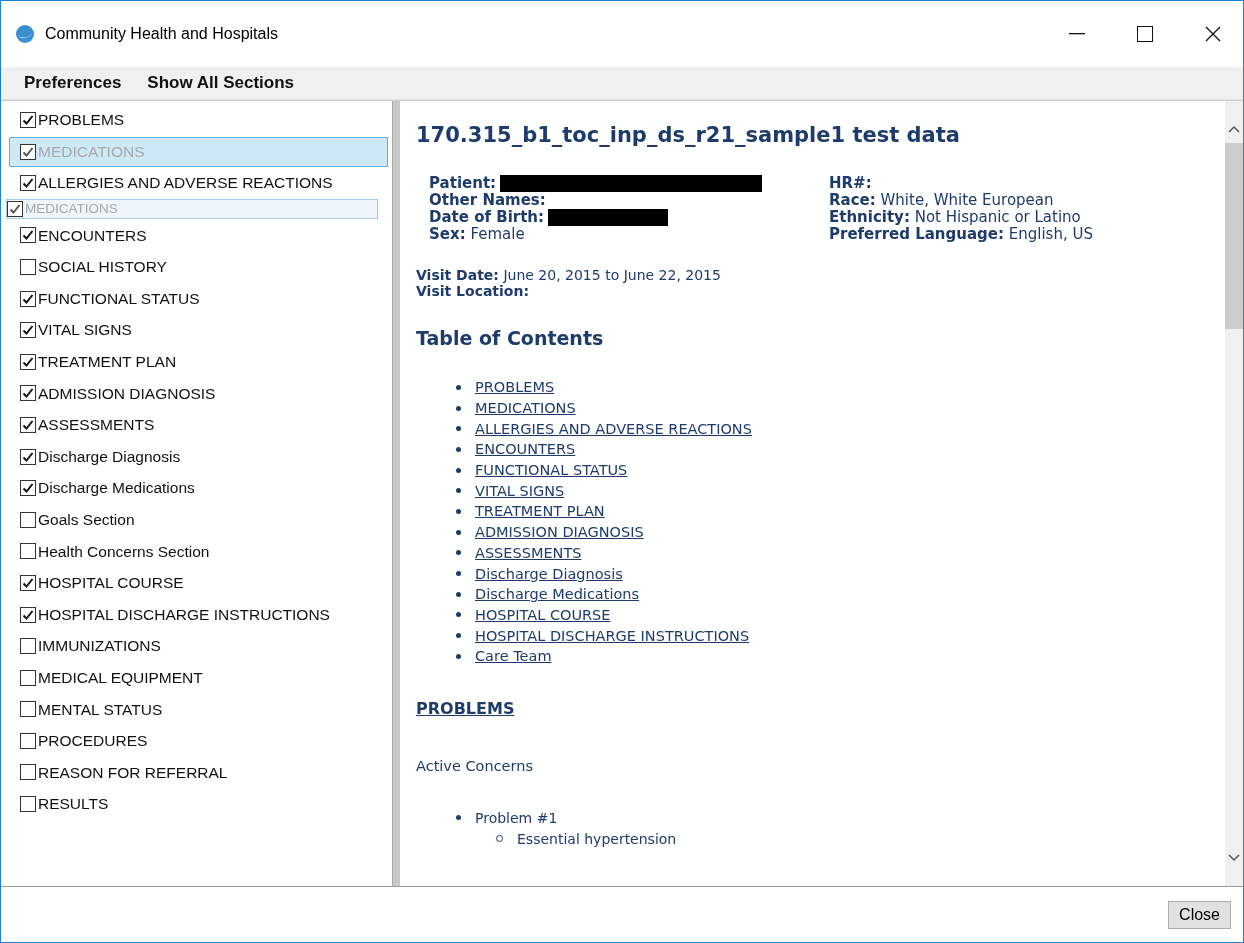 The height and width of the screenshot is (943, 1244). I want to click on toc-link: HOSPITAL DISCHARGE INSTRUCTIONS, so click(612, 635).